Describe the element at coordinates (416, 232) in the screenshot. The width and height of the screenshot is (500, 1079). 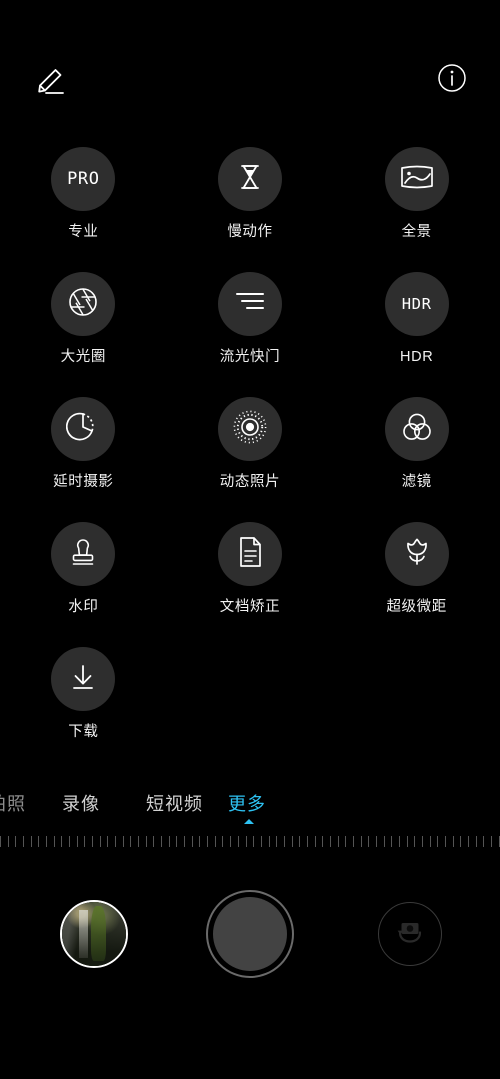
I see `mode-label: 全景` at that location.